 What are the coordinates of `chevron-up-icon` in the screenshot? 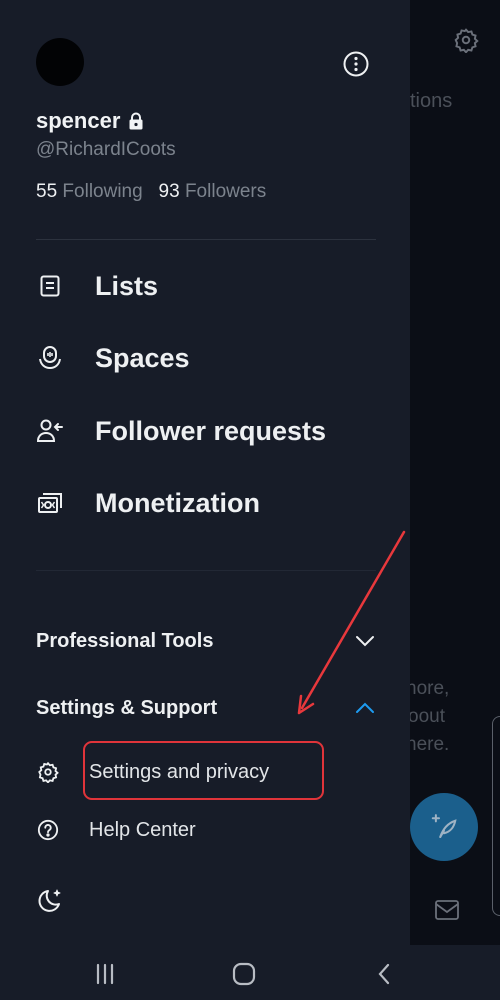 It's located at (365, 707).